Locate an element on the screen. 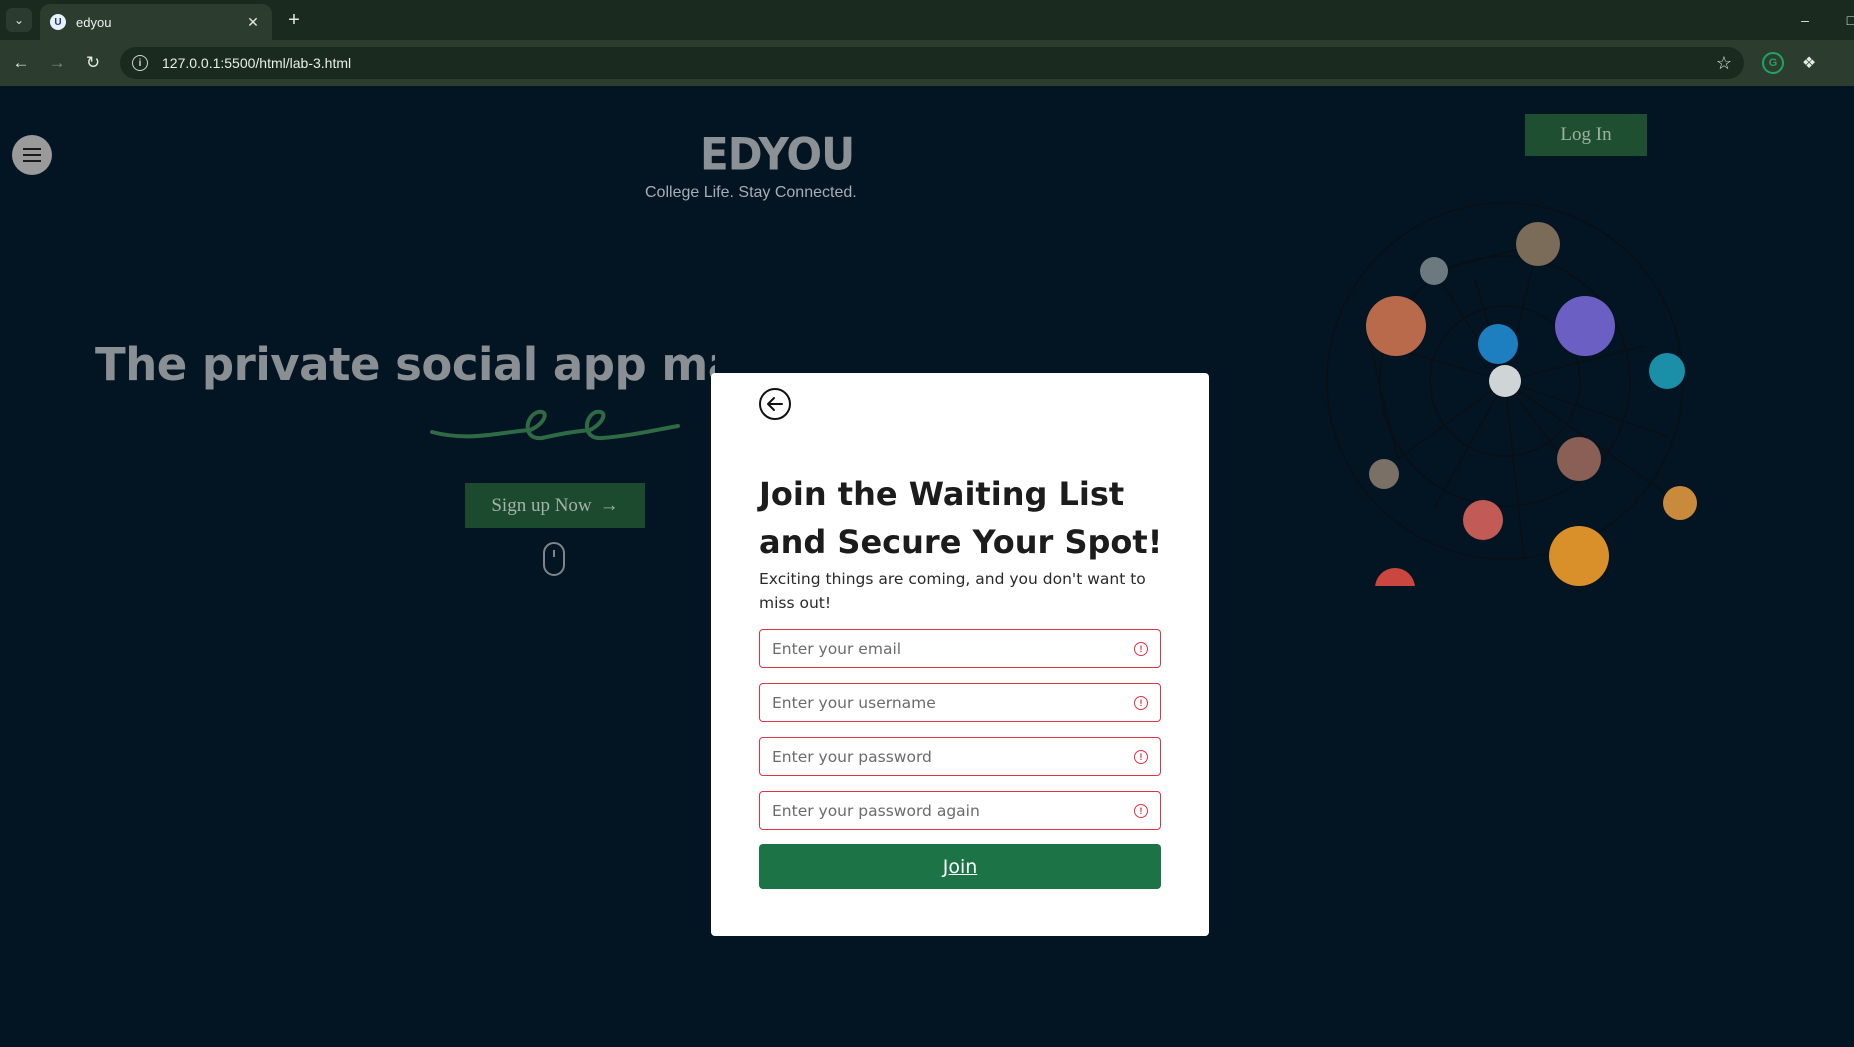 The image size is (1854, 1047). graduation-cap-icon is located at coordinates (1498, 344).